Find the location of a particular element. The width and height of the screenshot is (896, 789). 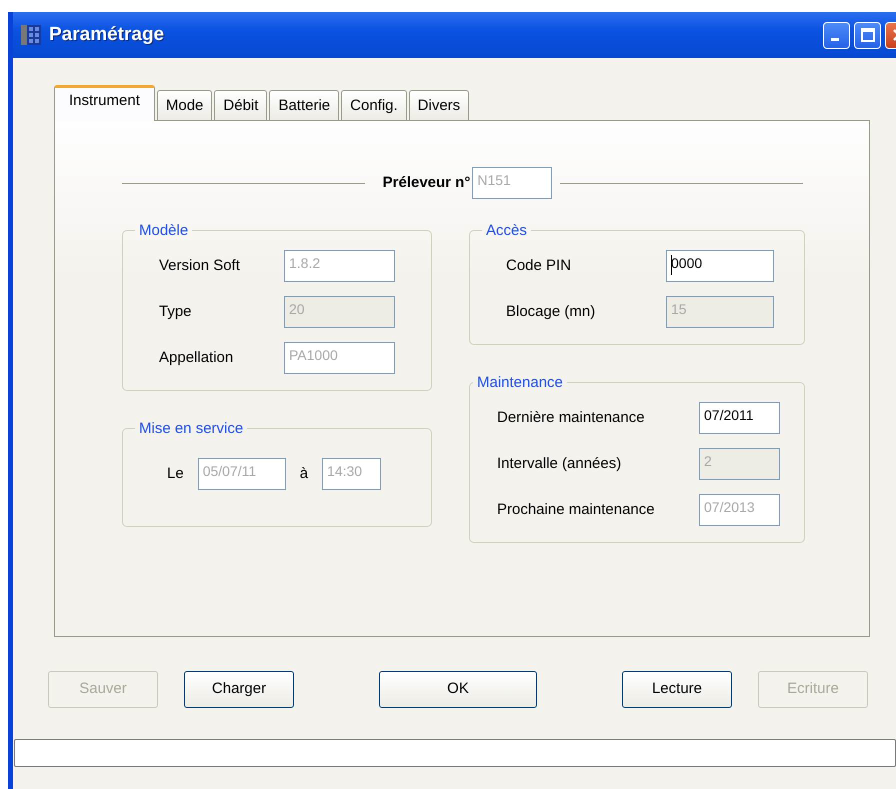

field-label: Appellation is located at coordinates (196, 358).